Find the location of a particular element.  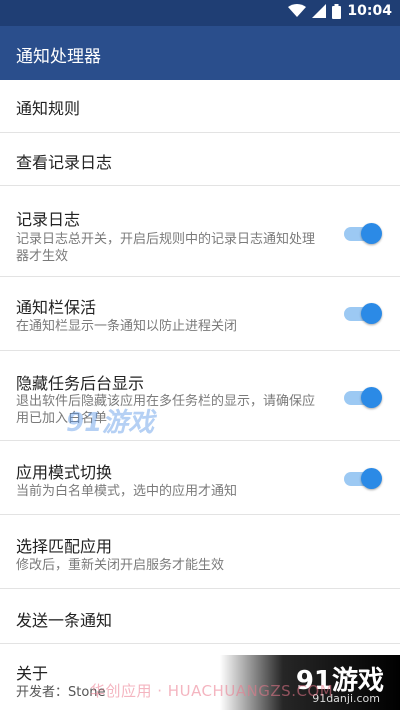

row-record-log: 记录日志 记录日志总开关，开启后规则中的记录日志通知处理器才生效 is located at coordinates (200, 231).